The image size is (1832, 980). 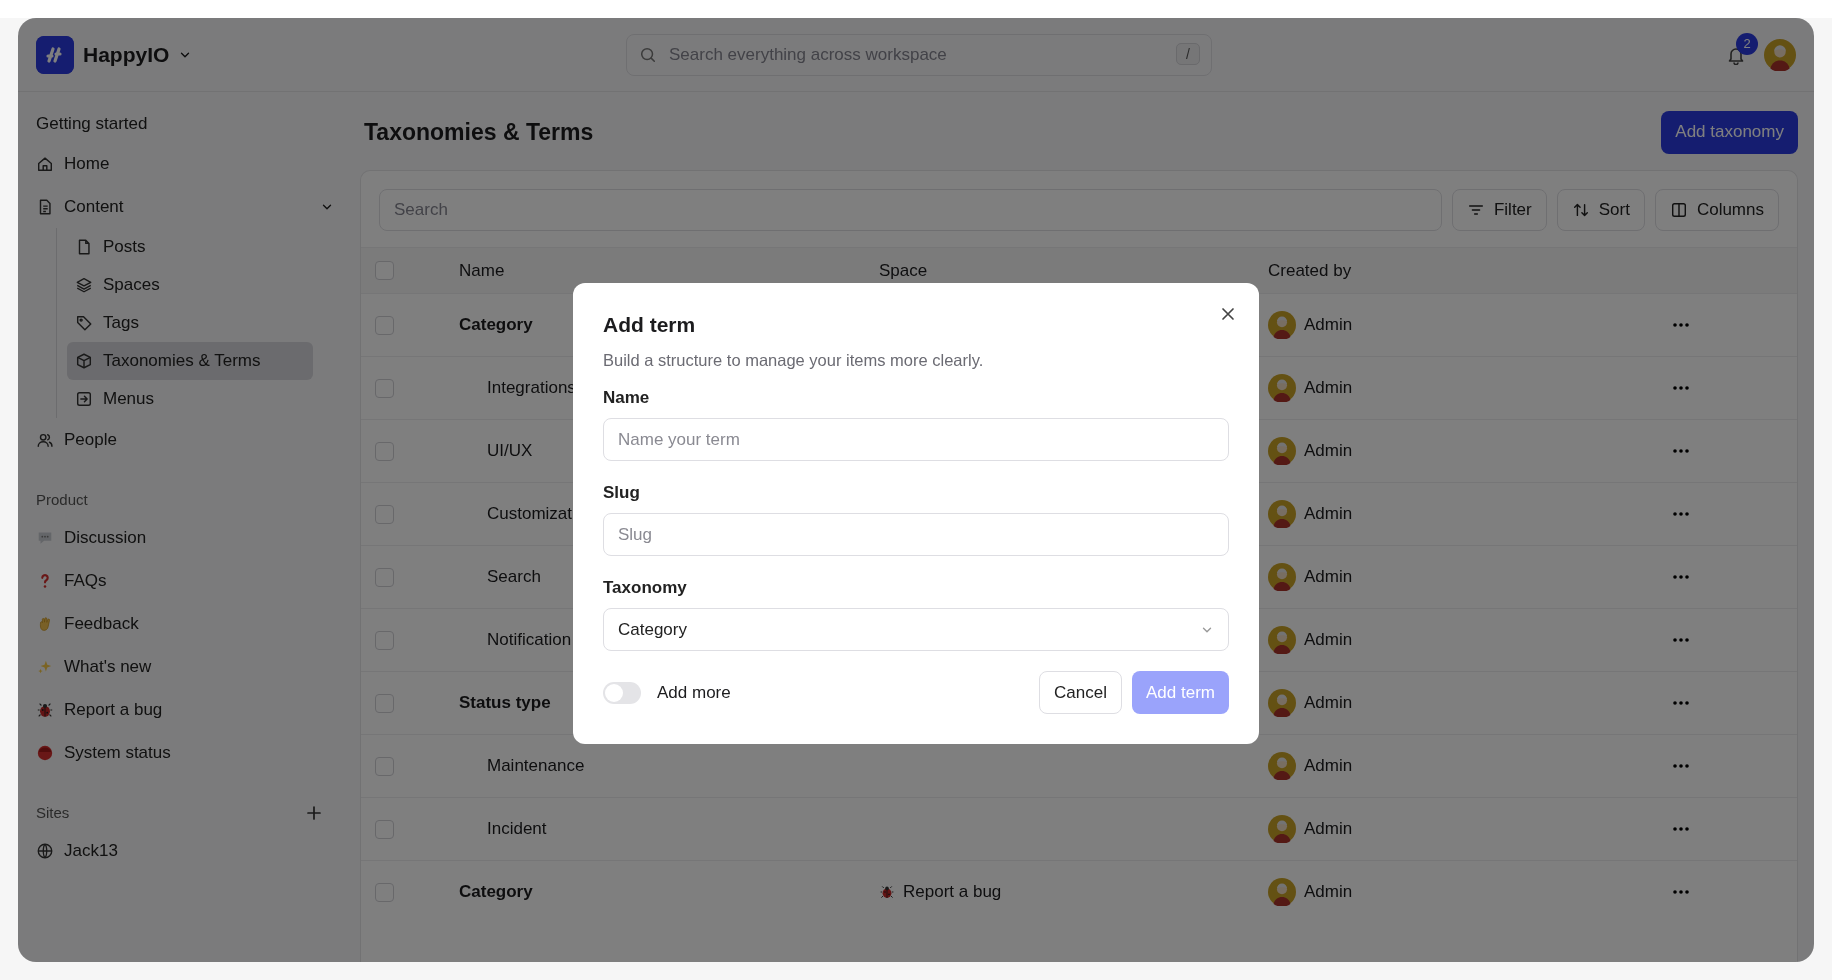 I want to click on cancel-button: Cancel, so click(x=1080, y=692).